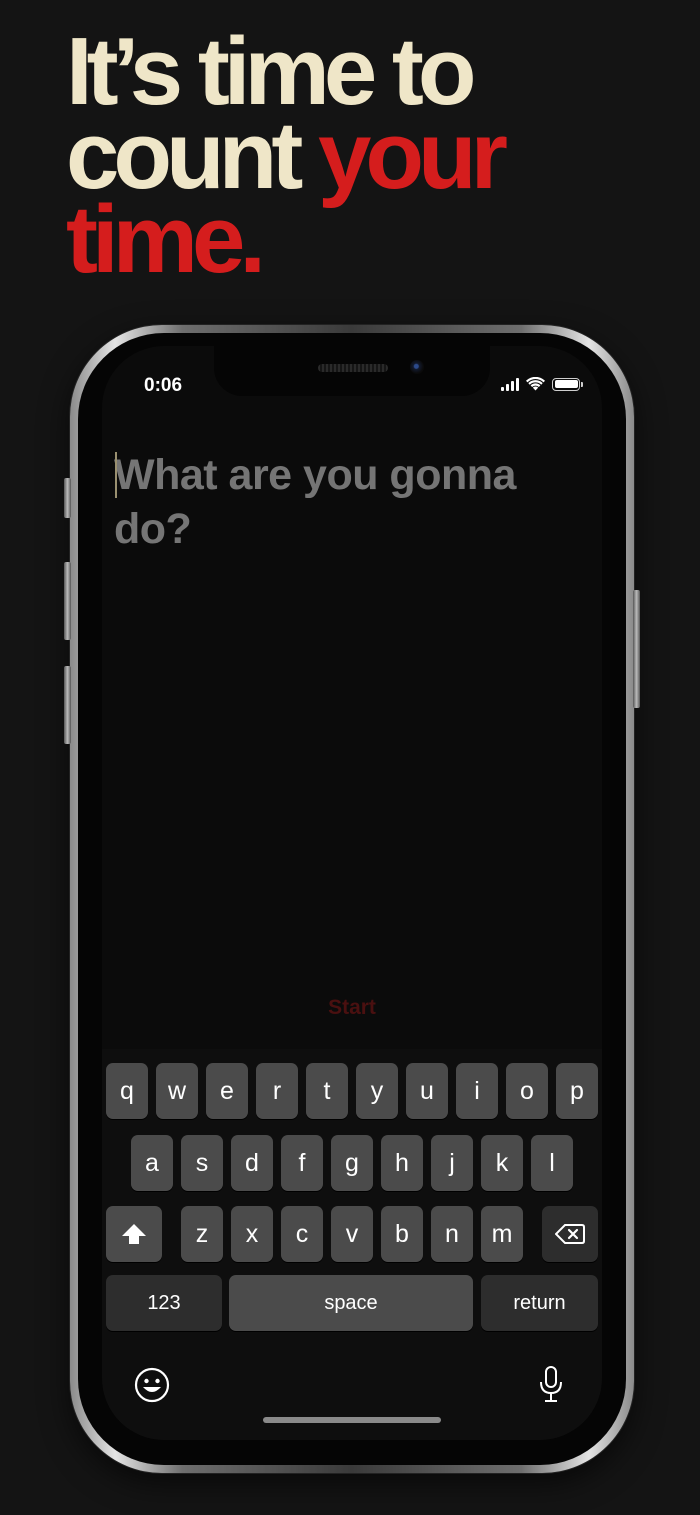 The width and height of the screenshot is (700, 1515). I want to click on keyboard-row-2: a s d f g h j k l, so click(352, 1163).